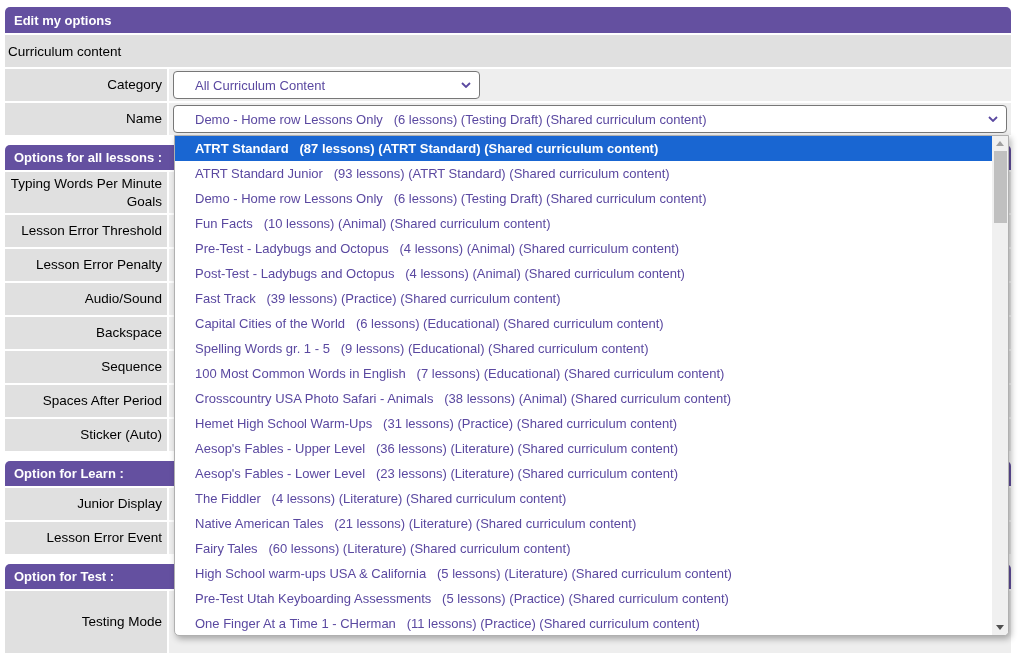 The width and height of the screenshot is (1020, 659). What do you see at coordinates (1000, 385) in the screenshot?
I see `scrollbar` at bounding box center [1000, 385].